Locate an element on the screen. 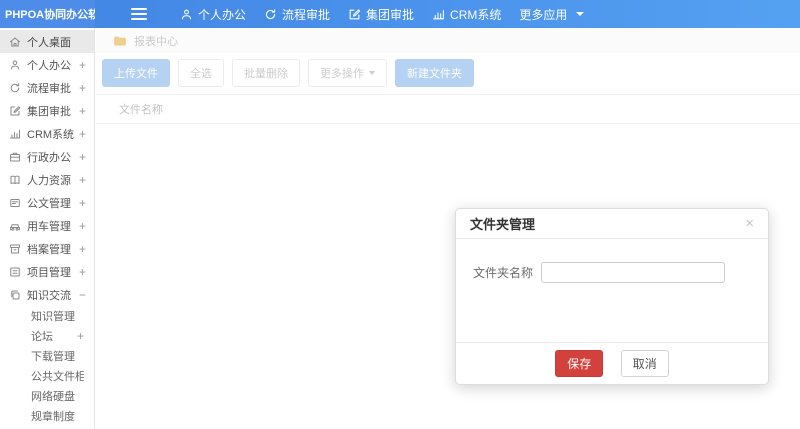  file-toolbar: 上传文件 全选 批量删除 更多操作 新建文件夹 is located at coordinates (448, 72).